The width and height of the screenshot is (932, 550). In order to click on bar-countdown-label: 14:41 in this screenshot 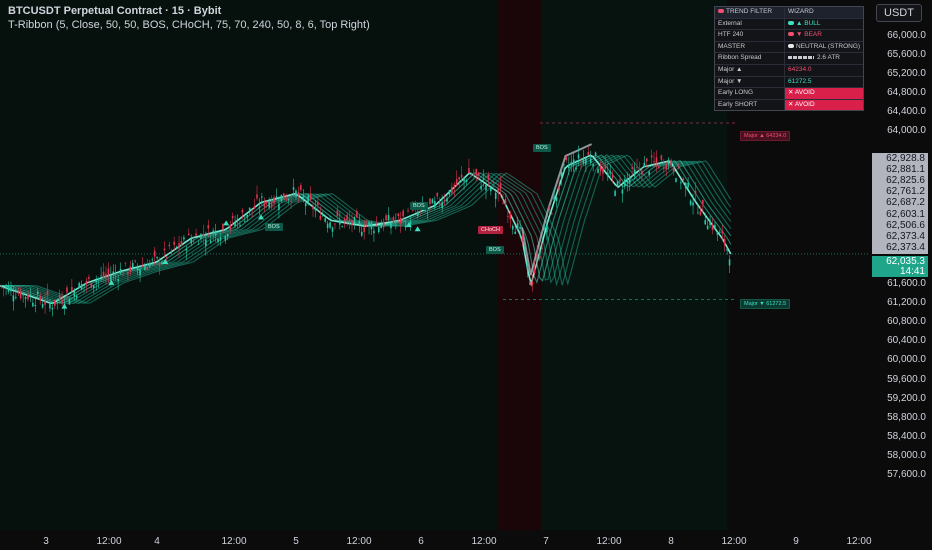, I will do `click(900, 271)`.